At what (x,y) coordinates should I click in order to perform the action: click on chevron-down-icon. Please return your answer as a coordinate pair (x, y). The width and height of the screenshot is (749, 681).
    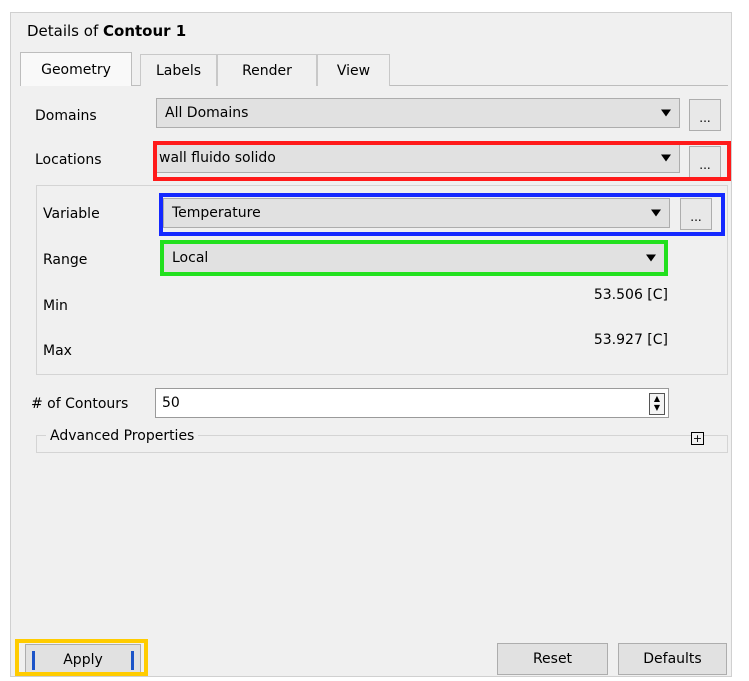
    Looking at the image, I should click on (666, 113).